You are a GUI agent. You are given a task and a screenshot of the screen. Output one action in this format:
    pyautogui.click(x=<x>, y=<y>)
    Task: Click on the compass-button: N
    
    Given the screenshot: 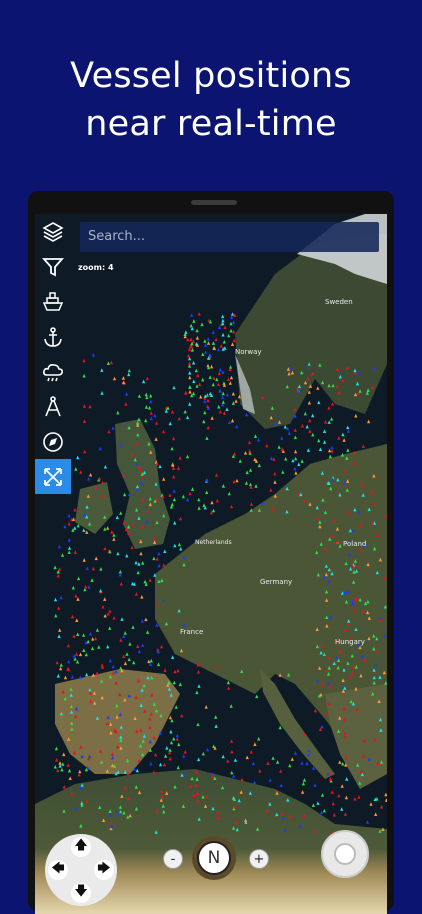 What is the action you would take?
    pyautogui.click(x=214, y=858)
    